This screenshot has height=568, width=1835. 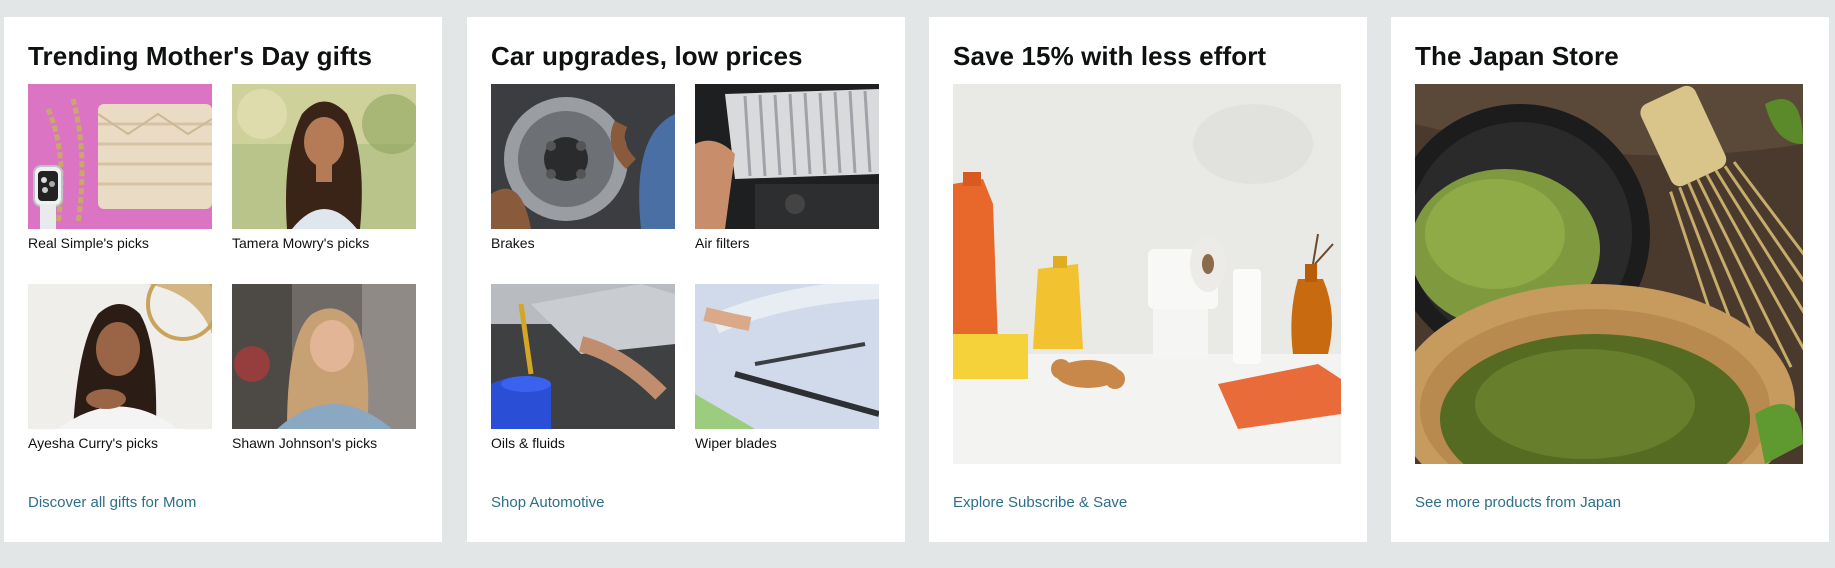 I want to click on card-title: Save 15% with less effort, so click(x=1110, y=56).